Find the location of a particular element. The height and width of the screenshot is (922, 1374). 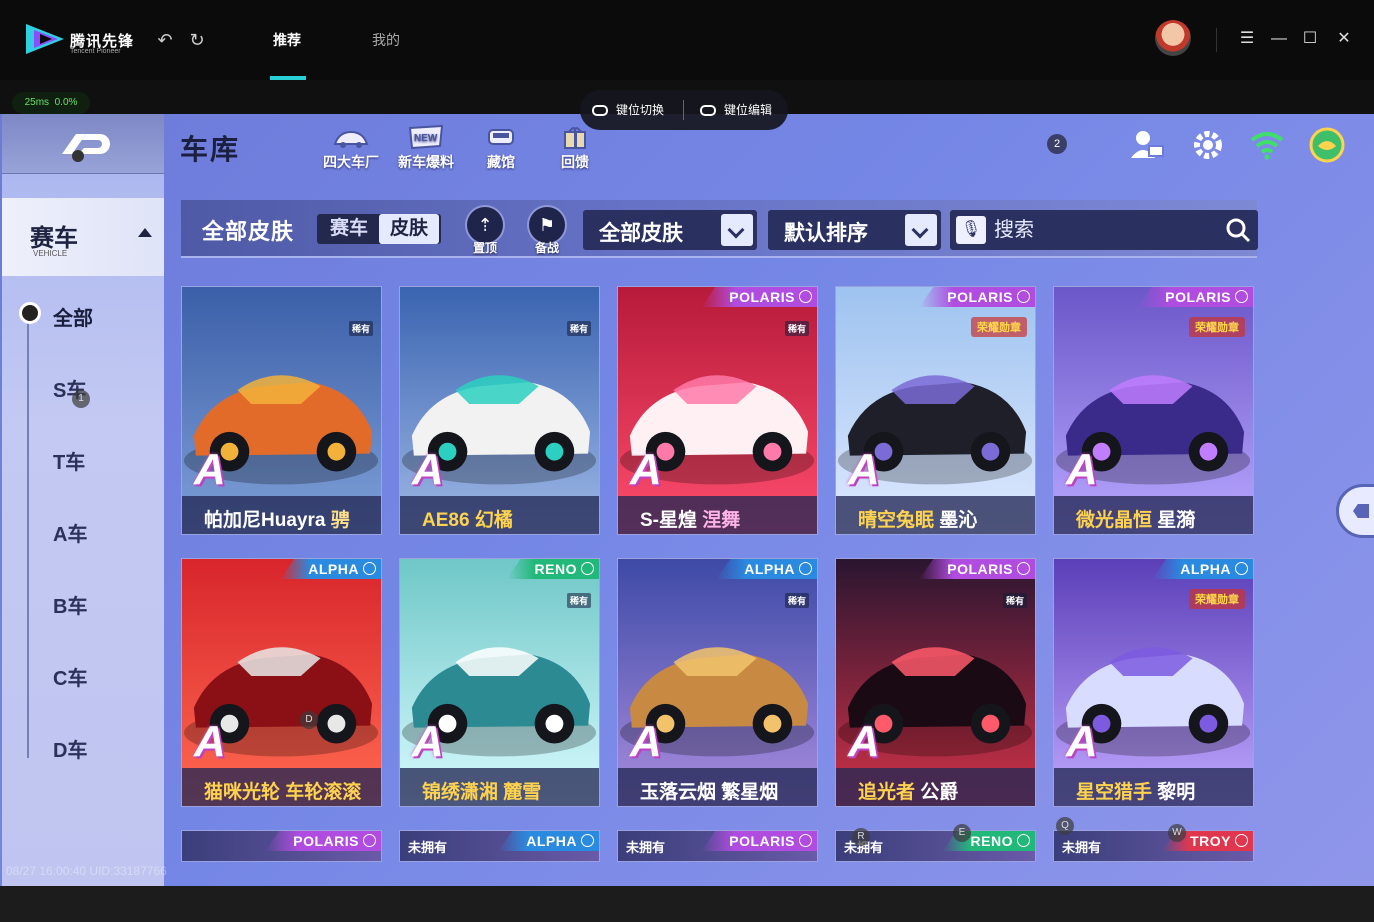

sidebar-item-t: T车 is located at coordinates (69, 460).